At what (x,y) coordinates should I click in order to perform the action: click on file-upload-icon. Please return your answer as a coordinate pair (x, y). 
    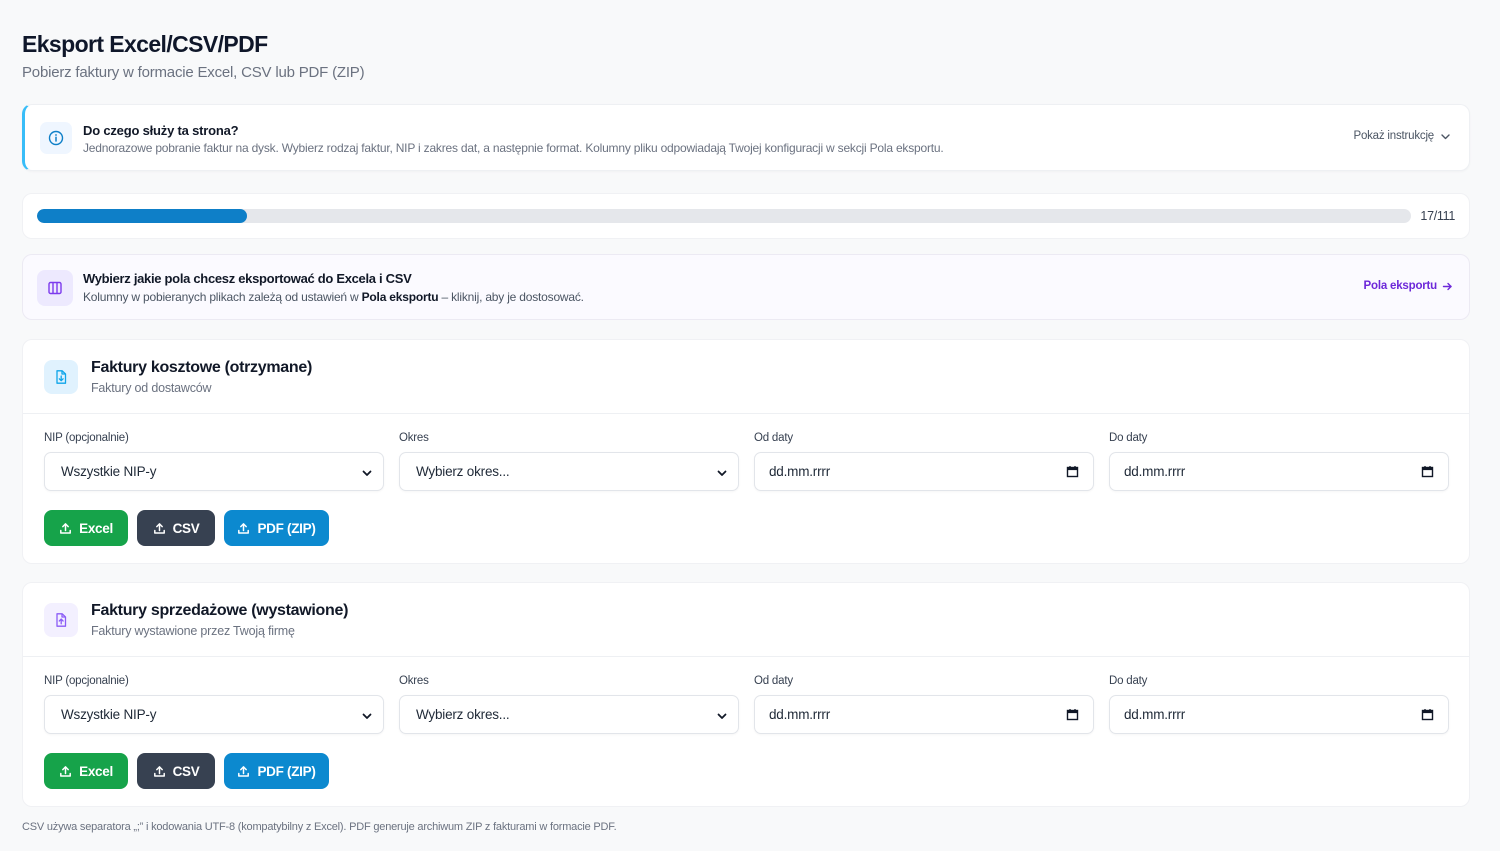
    Looking at the image, I should click on (61, 620).